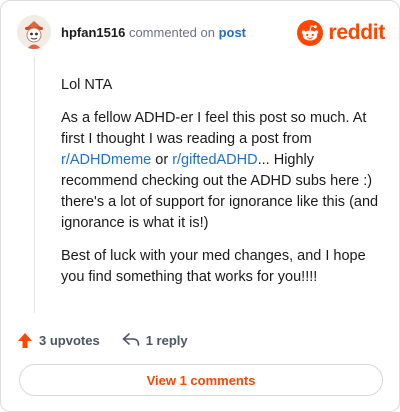 This screenshot has width=400, height=412. I want to click on reddit-logo: reddit, so click(341, 33).